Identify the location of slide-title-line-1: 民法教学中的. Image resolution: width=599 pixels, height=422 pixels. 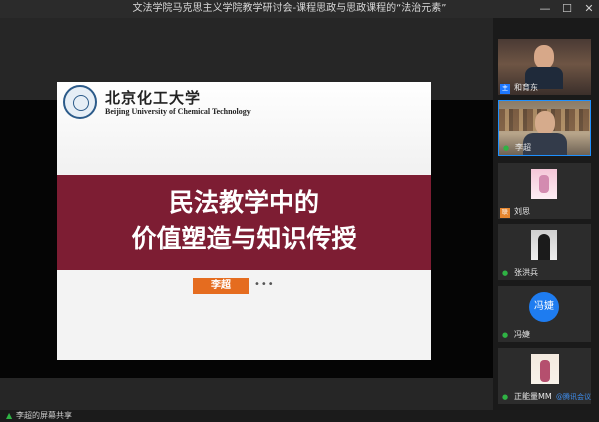
(243, 202).